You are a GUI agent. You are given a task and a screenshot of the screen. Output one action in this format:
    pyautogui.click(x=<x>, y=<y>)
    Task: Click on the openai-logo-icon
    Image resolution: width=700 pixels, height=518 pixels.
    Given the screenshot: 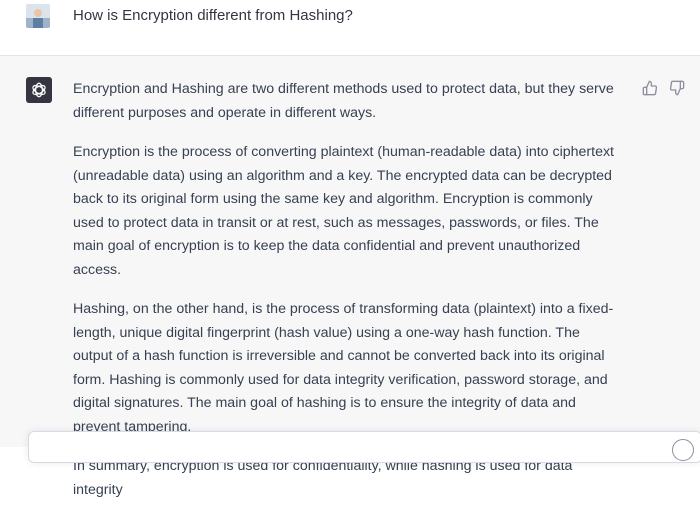 What is the action you would take?
    pyautogui.click(x=39, y=90)
    